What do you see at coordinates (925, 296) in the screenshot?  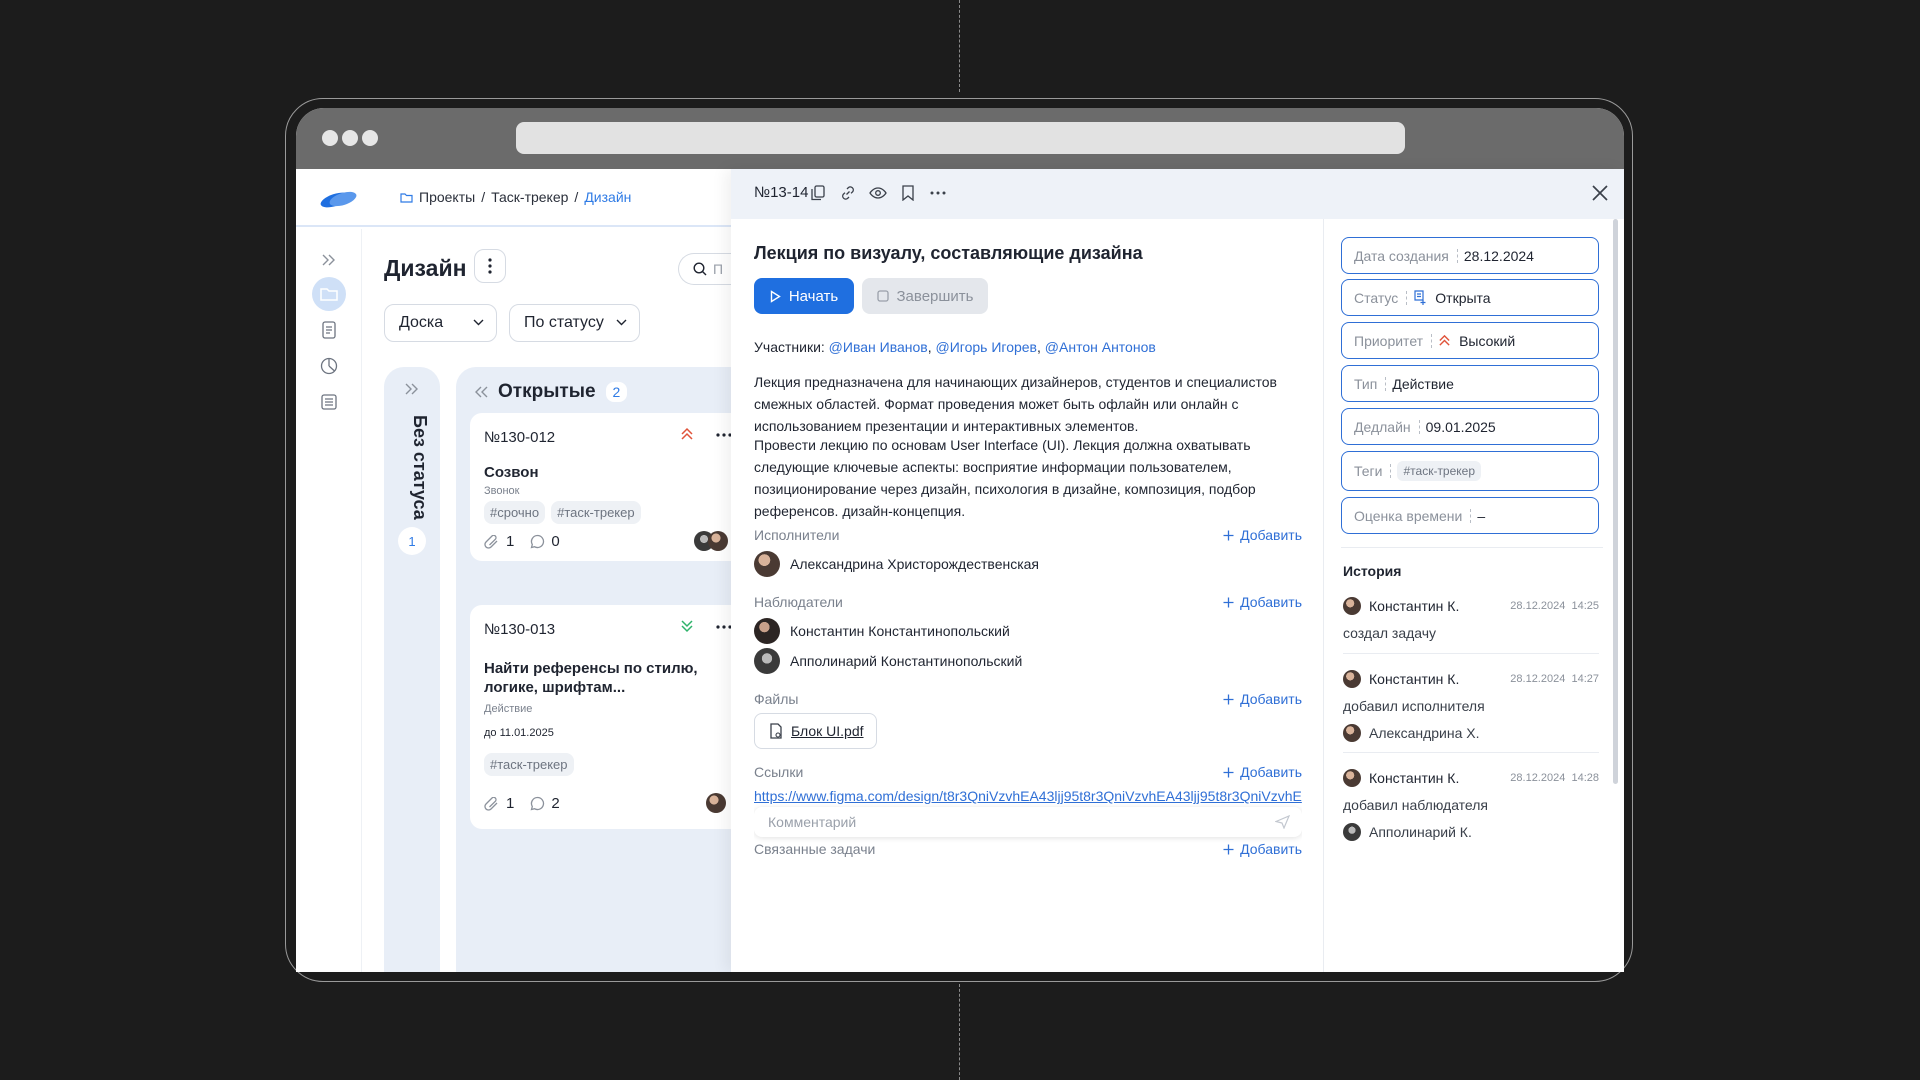 I see `finish-button: Завершить` at bounding box center [925, 296].